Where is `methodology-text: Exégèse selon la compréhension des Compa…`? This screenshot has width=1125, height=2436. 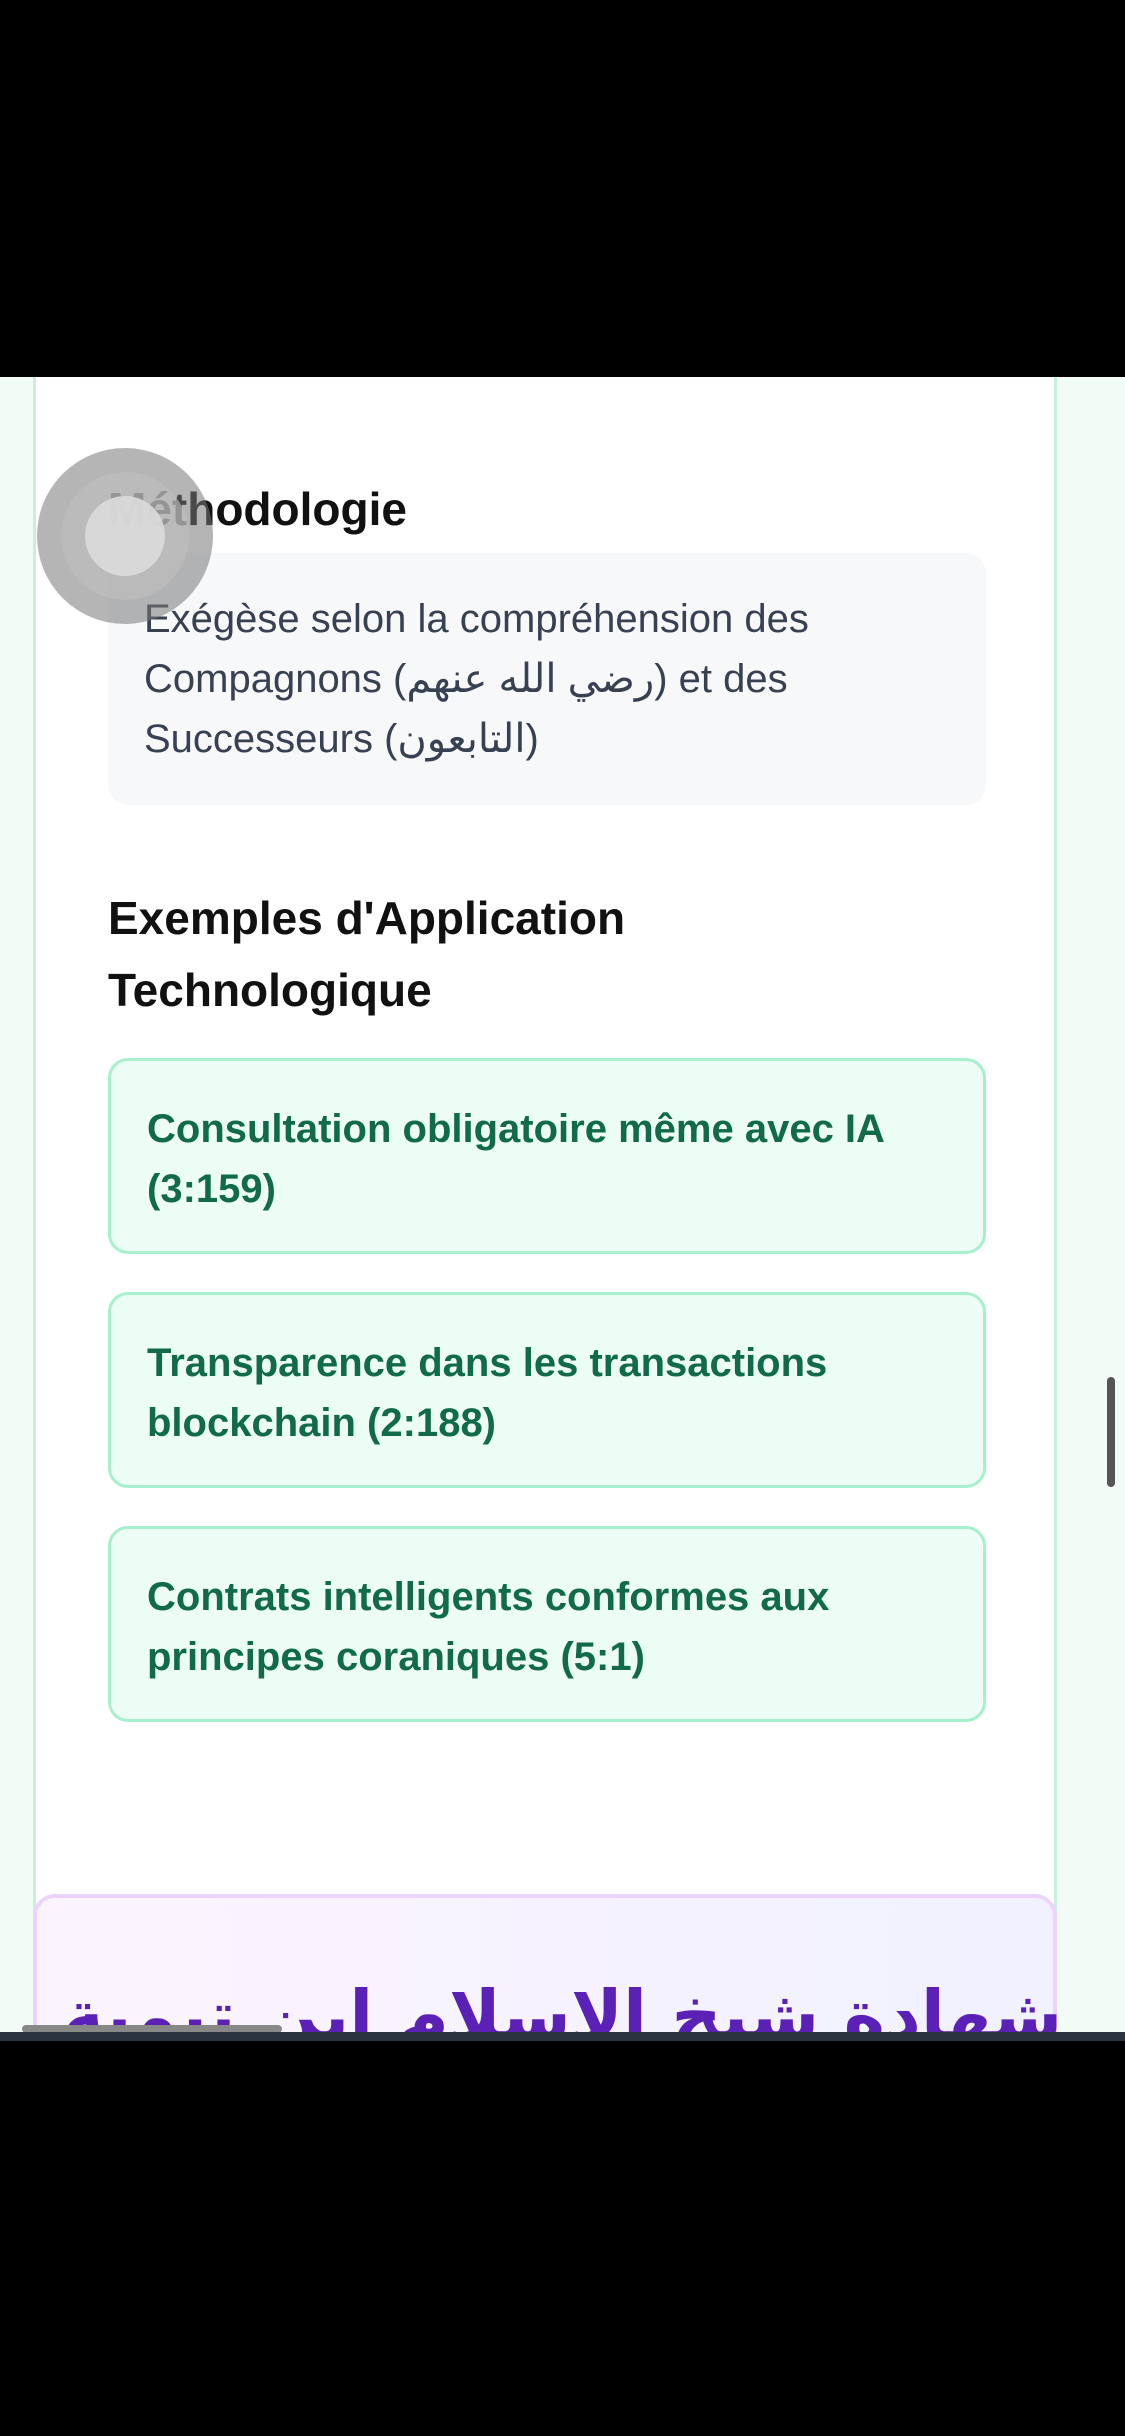
methodology-text: Exégèse selon la compréhension des Compa… is located at coordinates (476, 679).